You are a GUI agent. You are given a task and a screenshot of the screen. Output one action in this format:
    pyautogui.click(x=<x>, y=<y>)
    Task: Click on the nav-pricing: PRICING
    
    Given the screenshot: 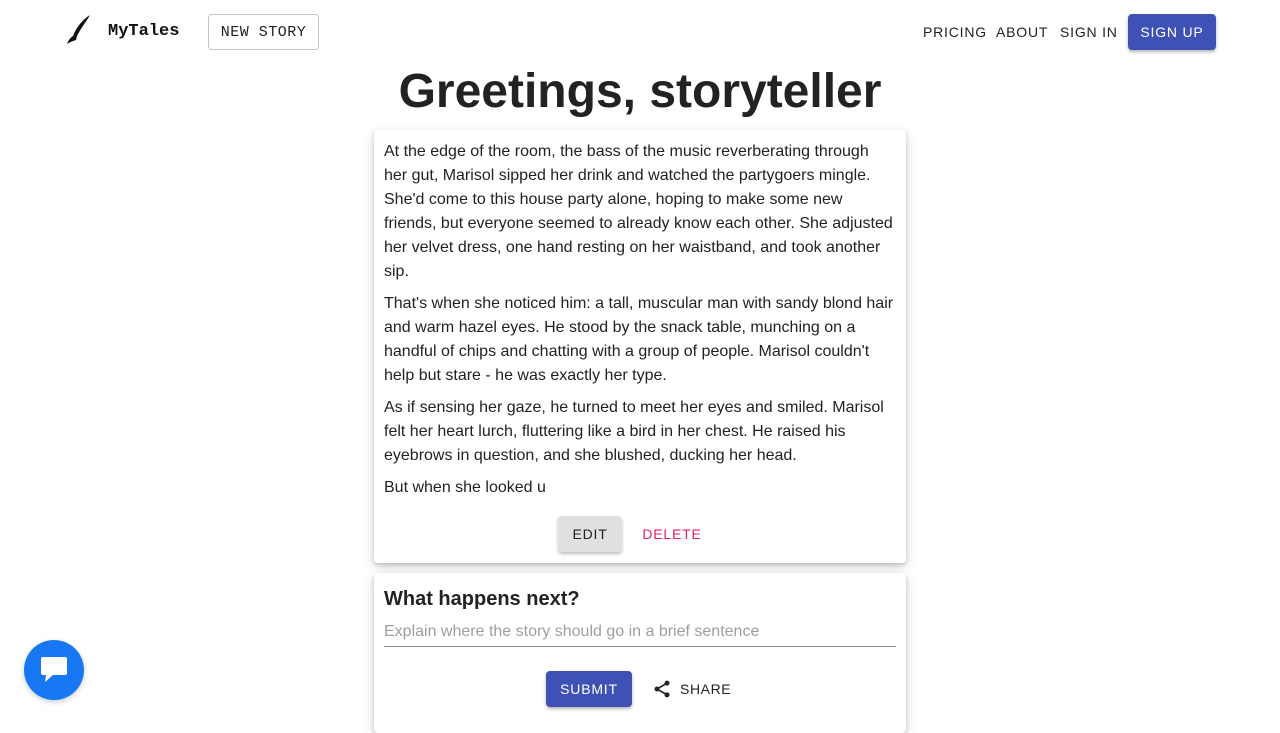 What is the action you would take?
    pyautogui.click(x=955, y=32)
    